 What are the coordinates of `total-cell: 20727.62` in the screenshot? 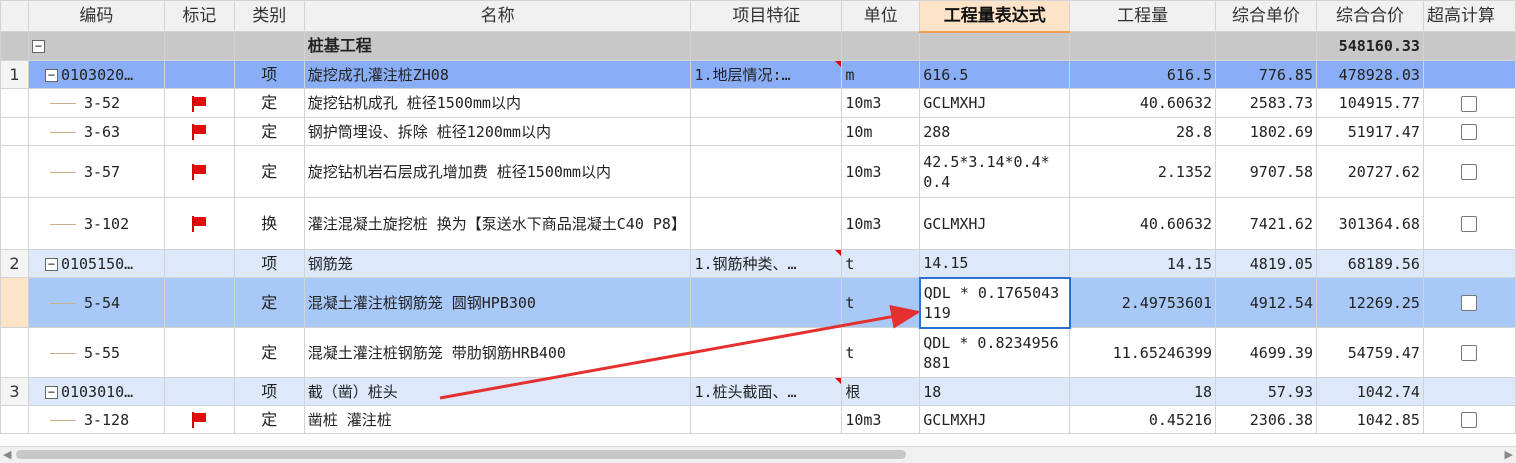 It's located at (1370, 171).